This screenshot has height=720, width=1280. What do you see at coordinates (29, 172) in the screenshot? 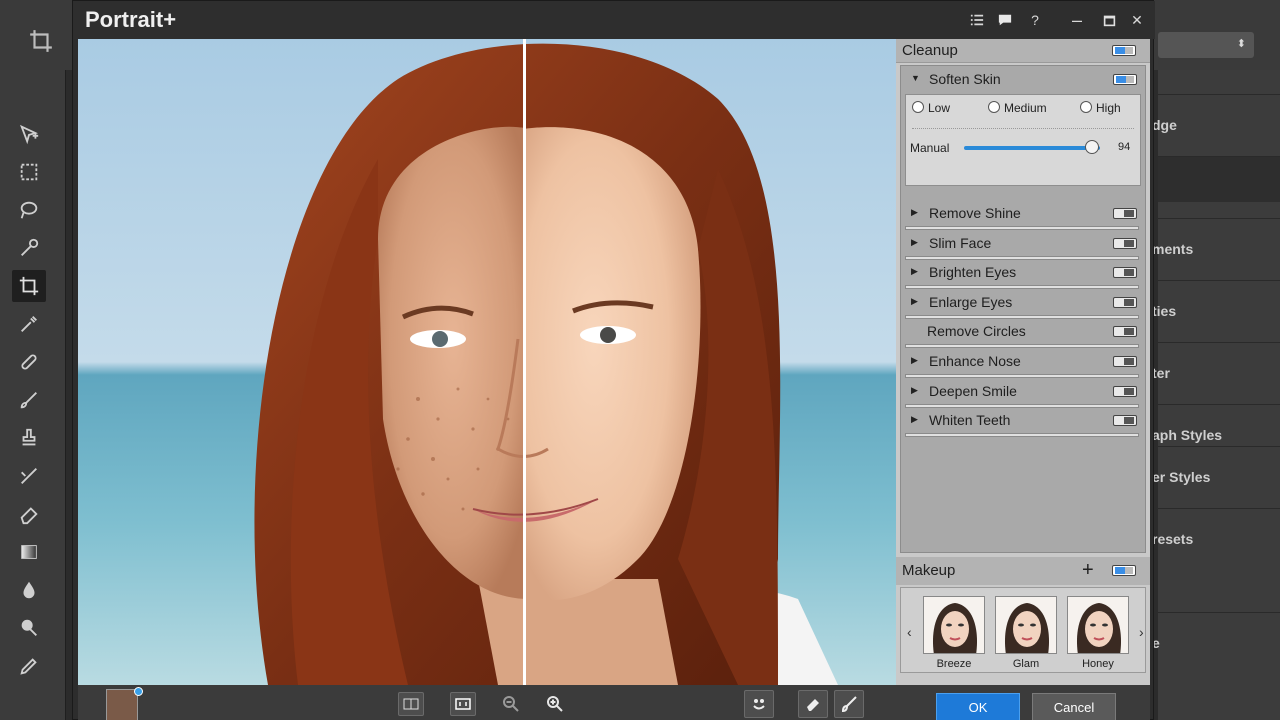
I see `marquee-tool-icon` at bounding box center [29, 172].